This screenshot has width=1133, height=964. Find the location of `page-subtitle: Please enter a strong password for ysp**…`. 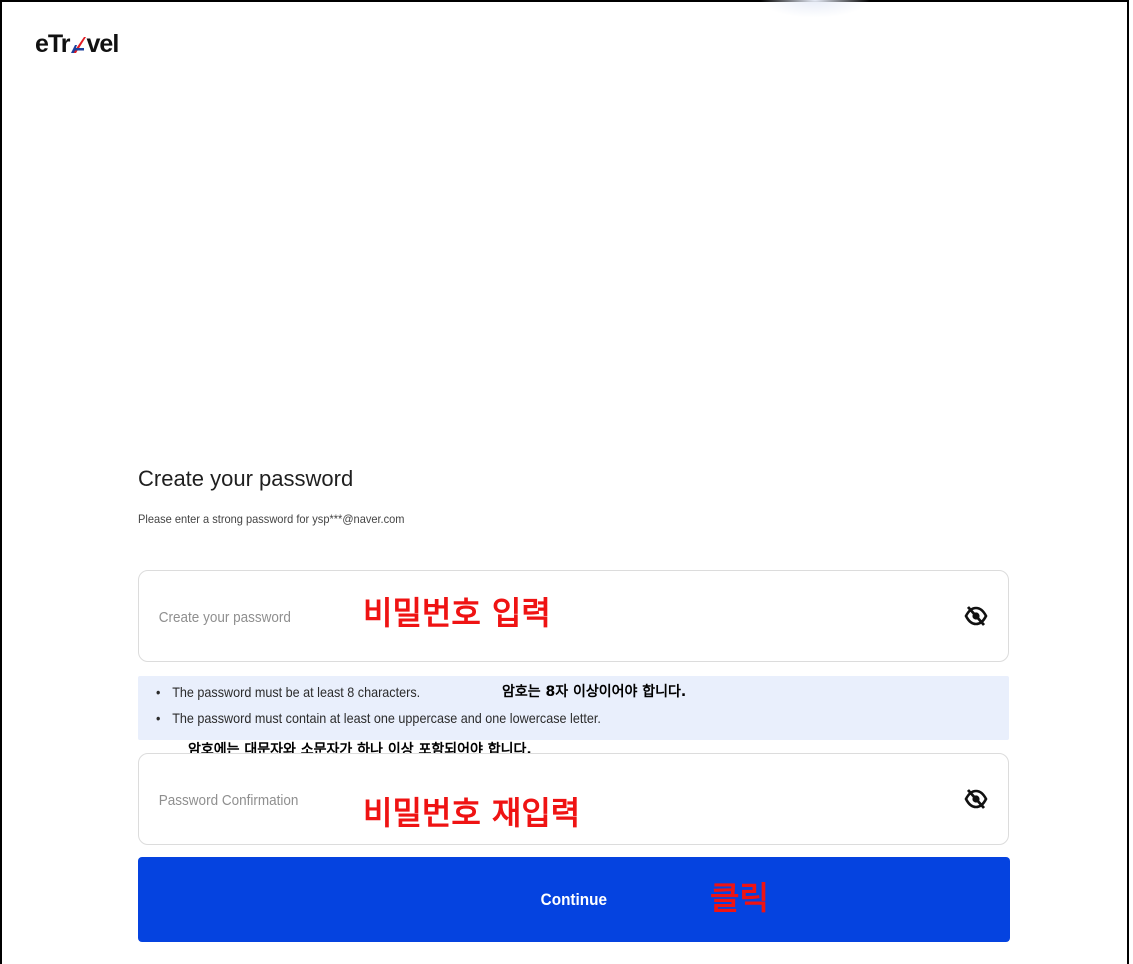

page-subtitle: Please enter a strong password for ysp**… is located at coordinates (271, 519).